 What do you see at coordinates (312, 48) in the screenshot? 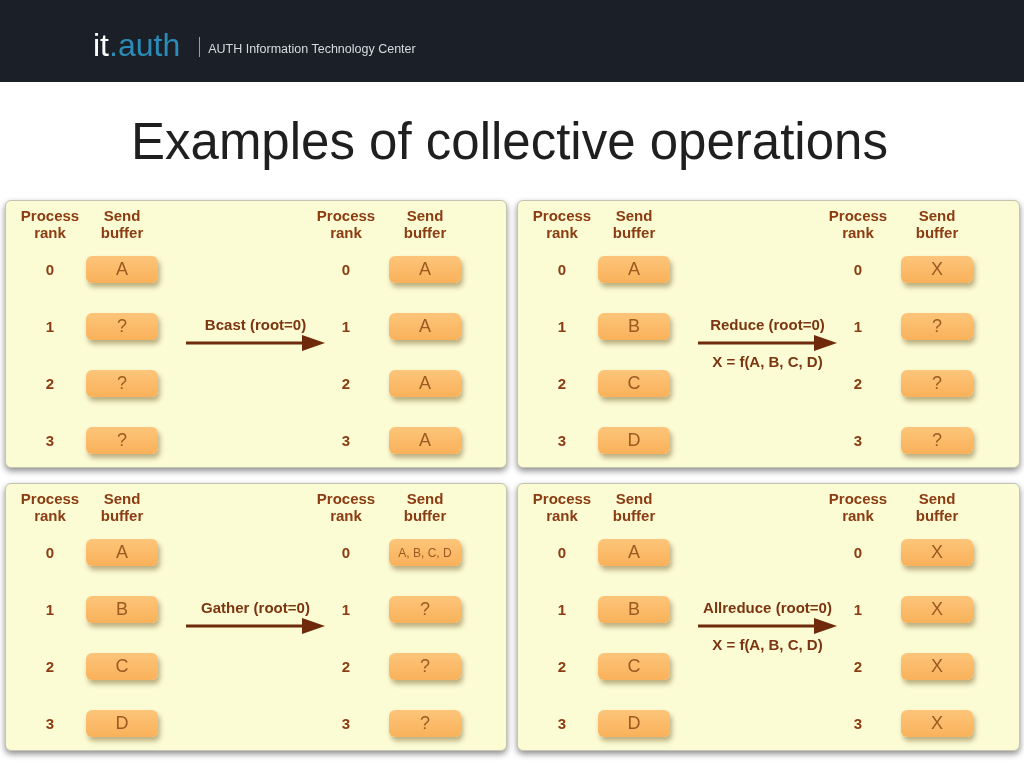
I see `header-tagline: AUTH Information Technology Center` at bounding box center [312, 48].